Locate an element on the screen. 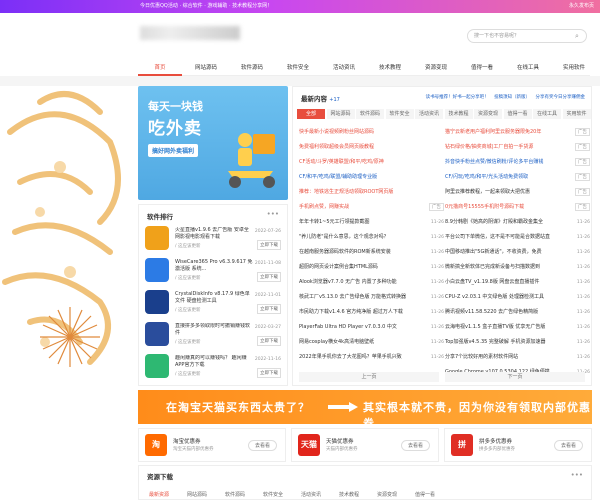  app-name: CrystalDiskInfo v8.17.9 绿色单文件 硬盘检测工具 is located at coordinates (214, 298).